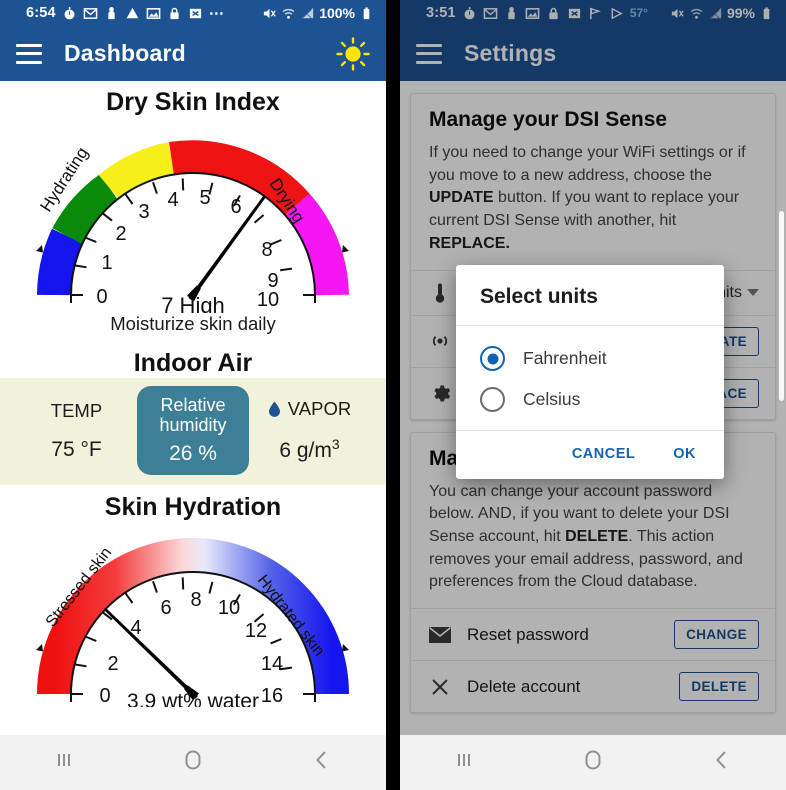  Describe the element at coordinates (590, 399) in the screenshot. I see `option-celsius: Celsius` at that location.